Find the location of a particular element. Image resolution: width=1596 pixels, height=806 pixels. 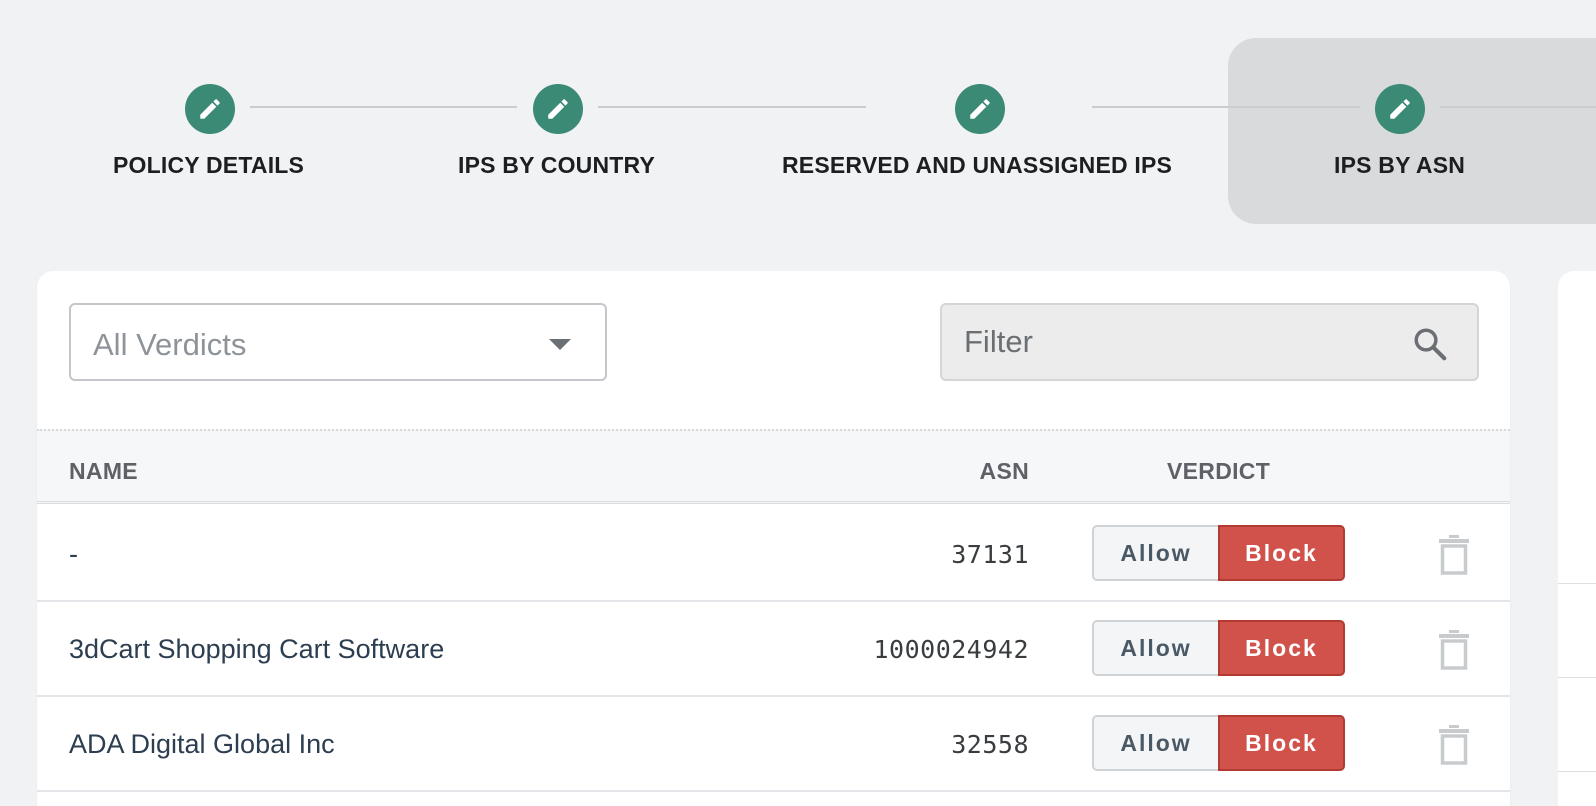

search-icon is located at coordinates (1430, 344).